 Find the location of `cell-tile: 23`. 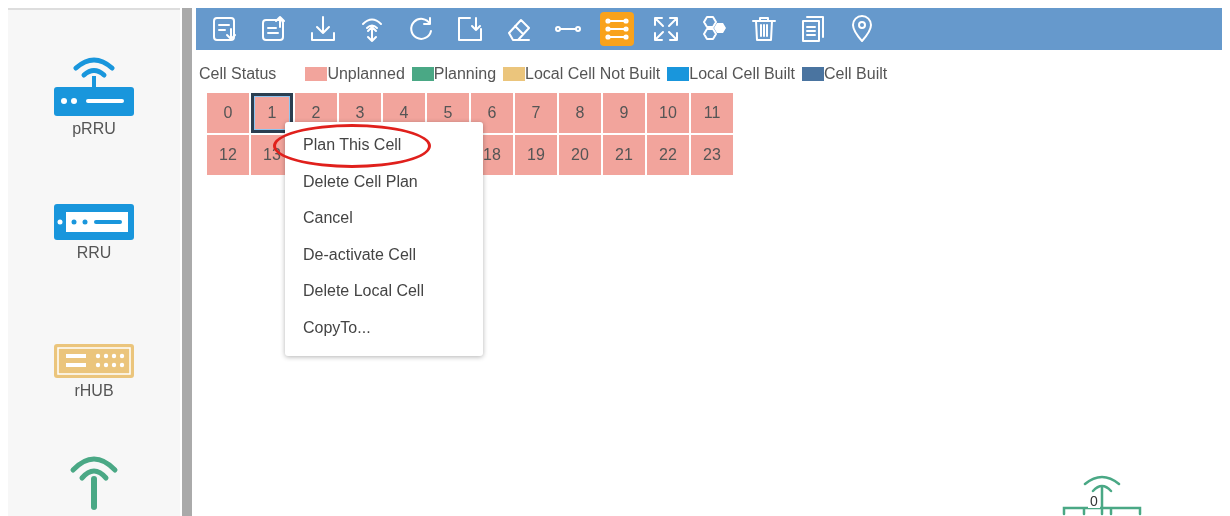

cell-tile: 23 is located at coordinates (712, 155).